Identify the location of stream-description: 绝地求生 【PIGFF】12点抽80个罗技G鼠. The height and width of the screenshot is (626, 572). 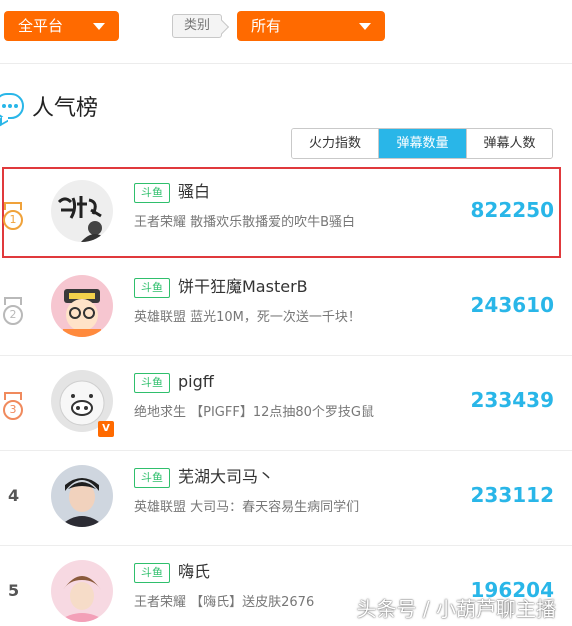
(254, 412).